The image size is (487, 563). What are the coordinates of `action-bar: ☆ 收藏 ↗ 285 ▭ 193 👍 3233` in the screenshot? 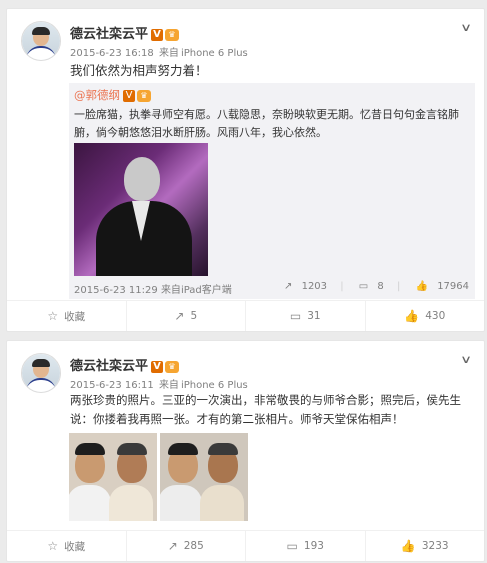 It's located at (245, 545).